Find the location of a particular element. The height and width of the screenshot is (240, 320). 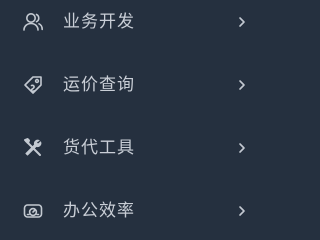

menu-item-label: 运价查询 is located at coordinates (99, 85).